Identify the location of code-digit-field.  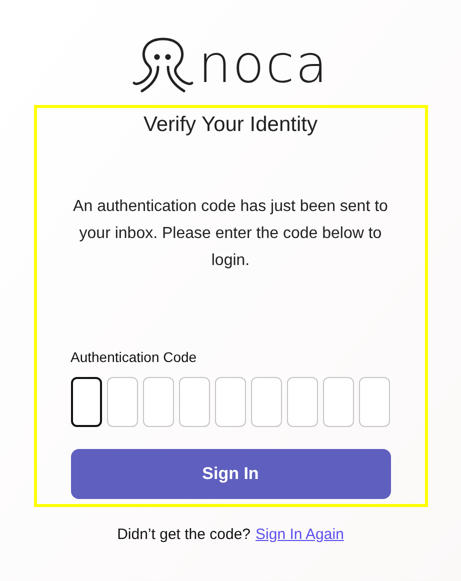
(86, 401).